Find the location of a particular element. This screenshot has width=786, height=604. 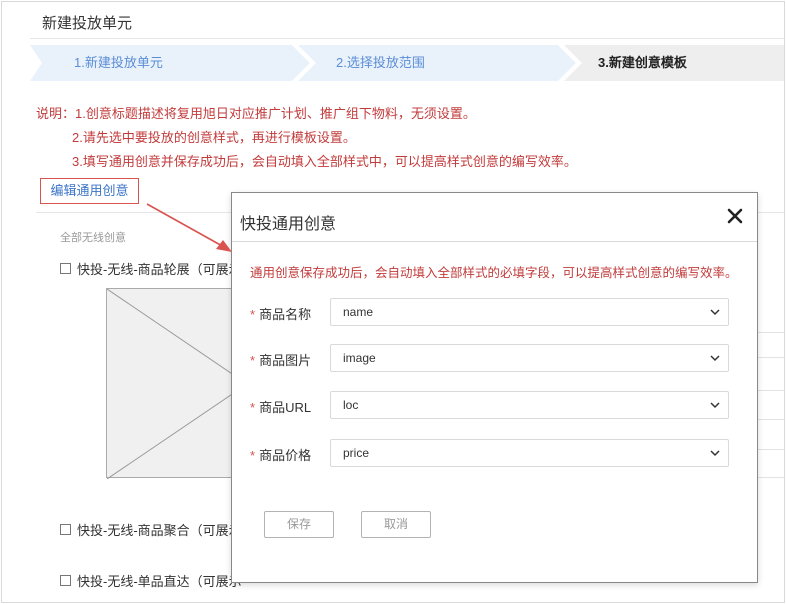

field-product-name: * 商品名称 name is located at coordinates (495, 312).